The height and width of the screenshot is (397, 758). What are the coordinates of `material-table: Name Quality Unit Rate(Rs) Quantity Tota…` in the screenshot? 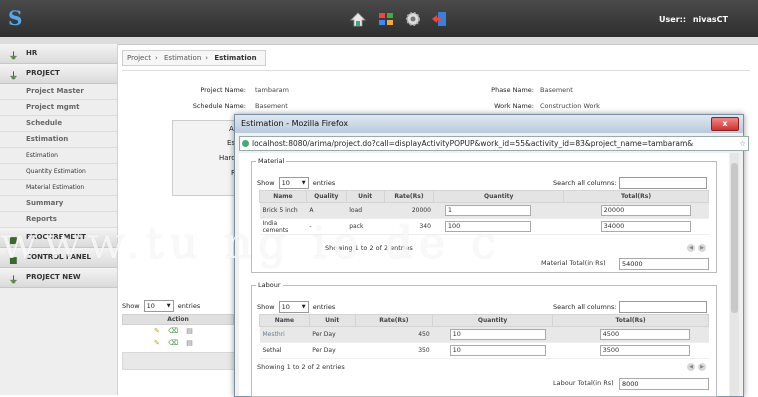 It's located at (484, 212).